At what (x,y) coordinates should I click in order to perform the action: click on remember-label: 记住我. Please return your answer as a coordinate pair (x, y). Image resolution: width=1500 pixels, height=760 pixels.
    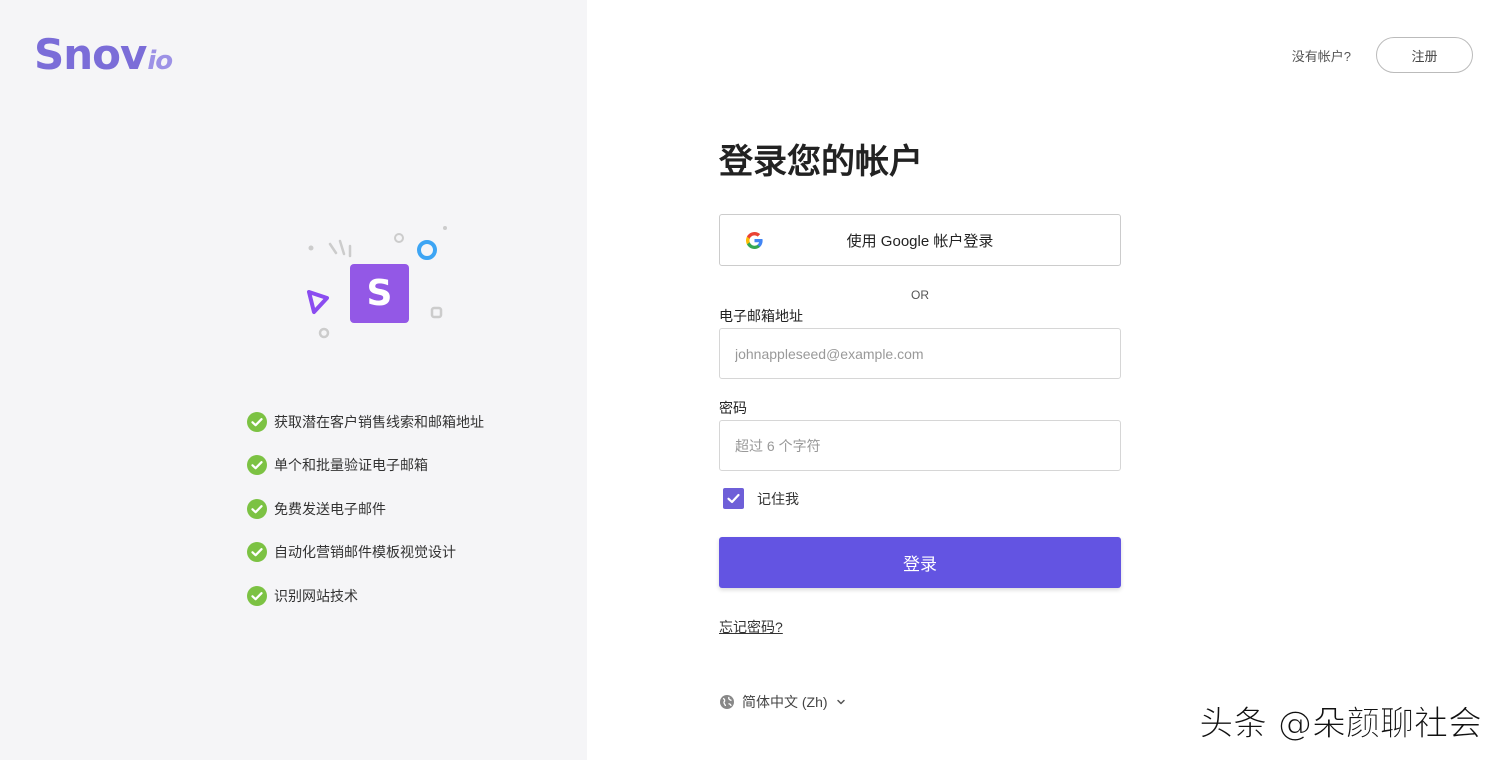
    Looking at the image, I should click on (778, 498).